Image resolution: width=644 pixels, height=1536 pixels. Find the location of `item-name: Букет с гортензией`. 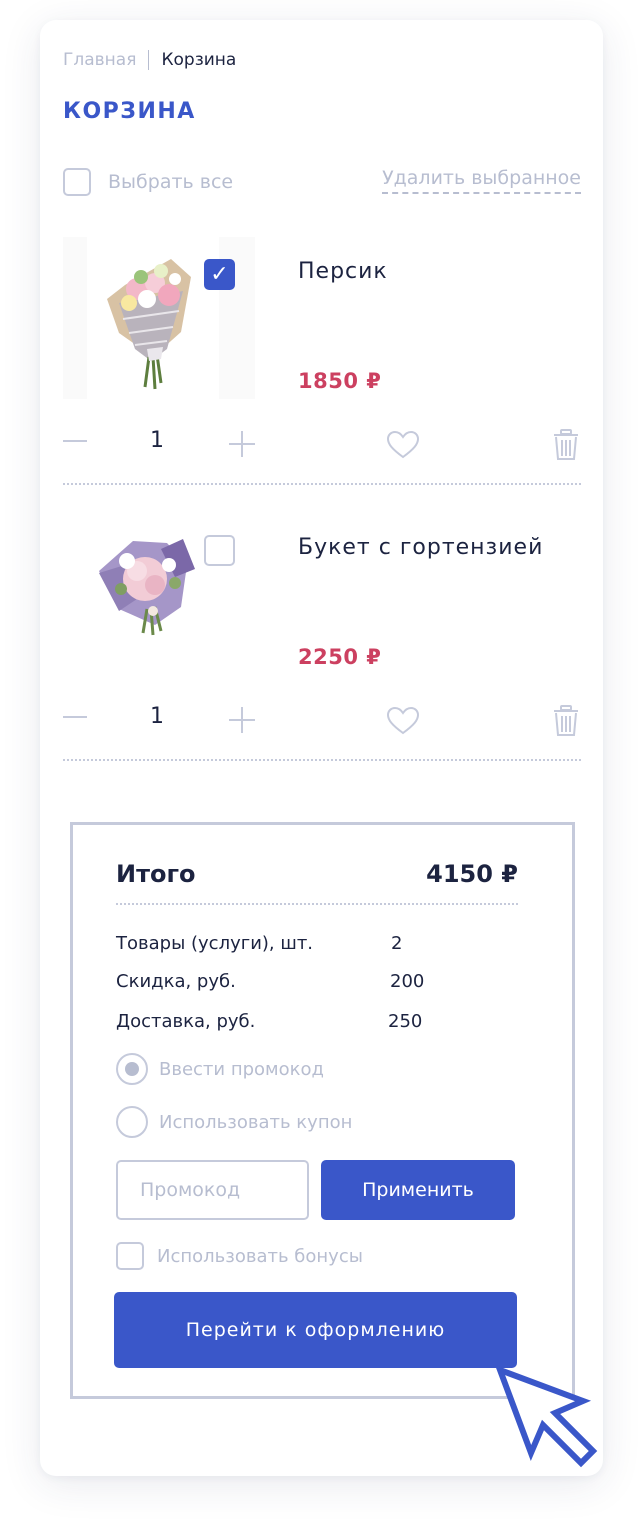

item-name: Букет с гортензией is located at coordinates (420, 547).